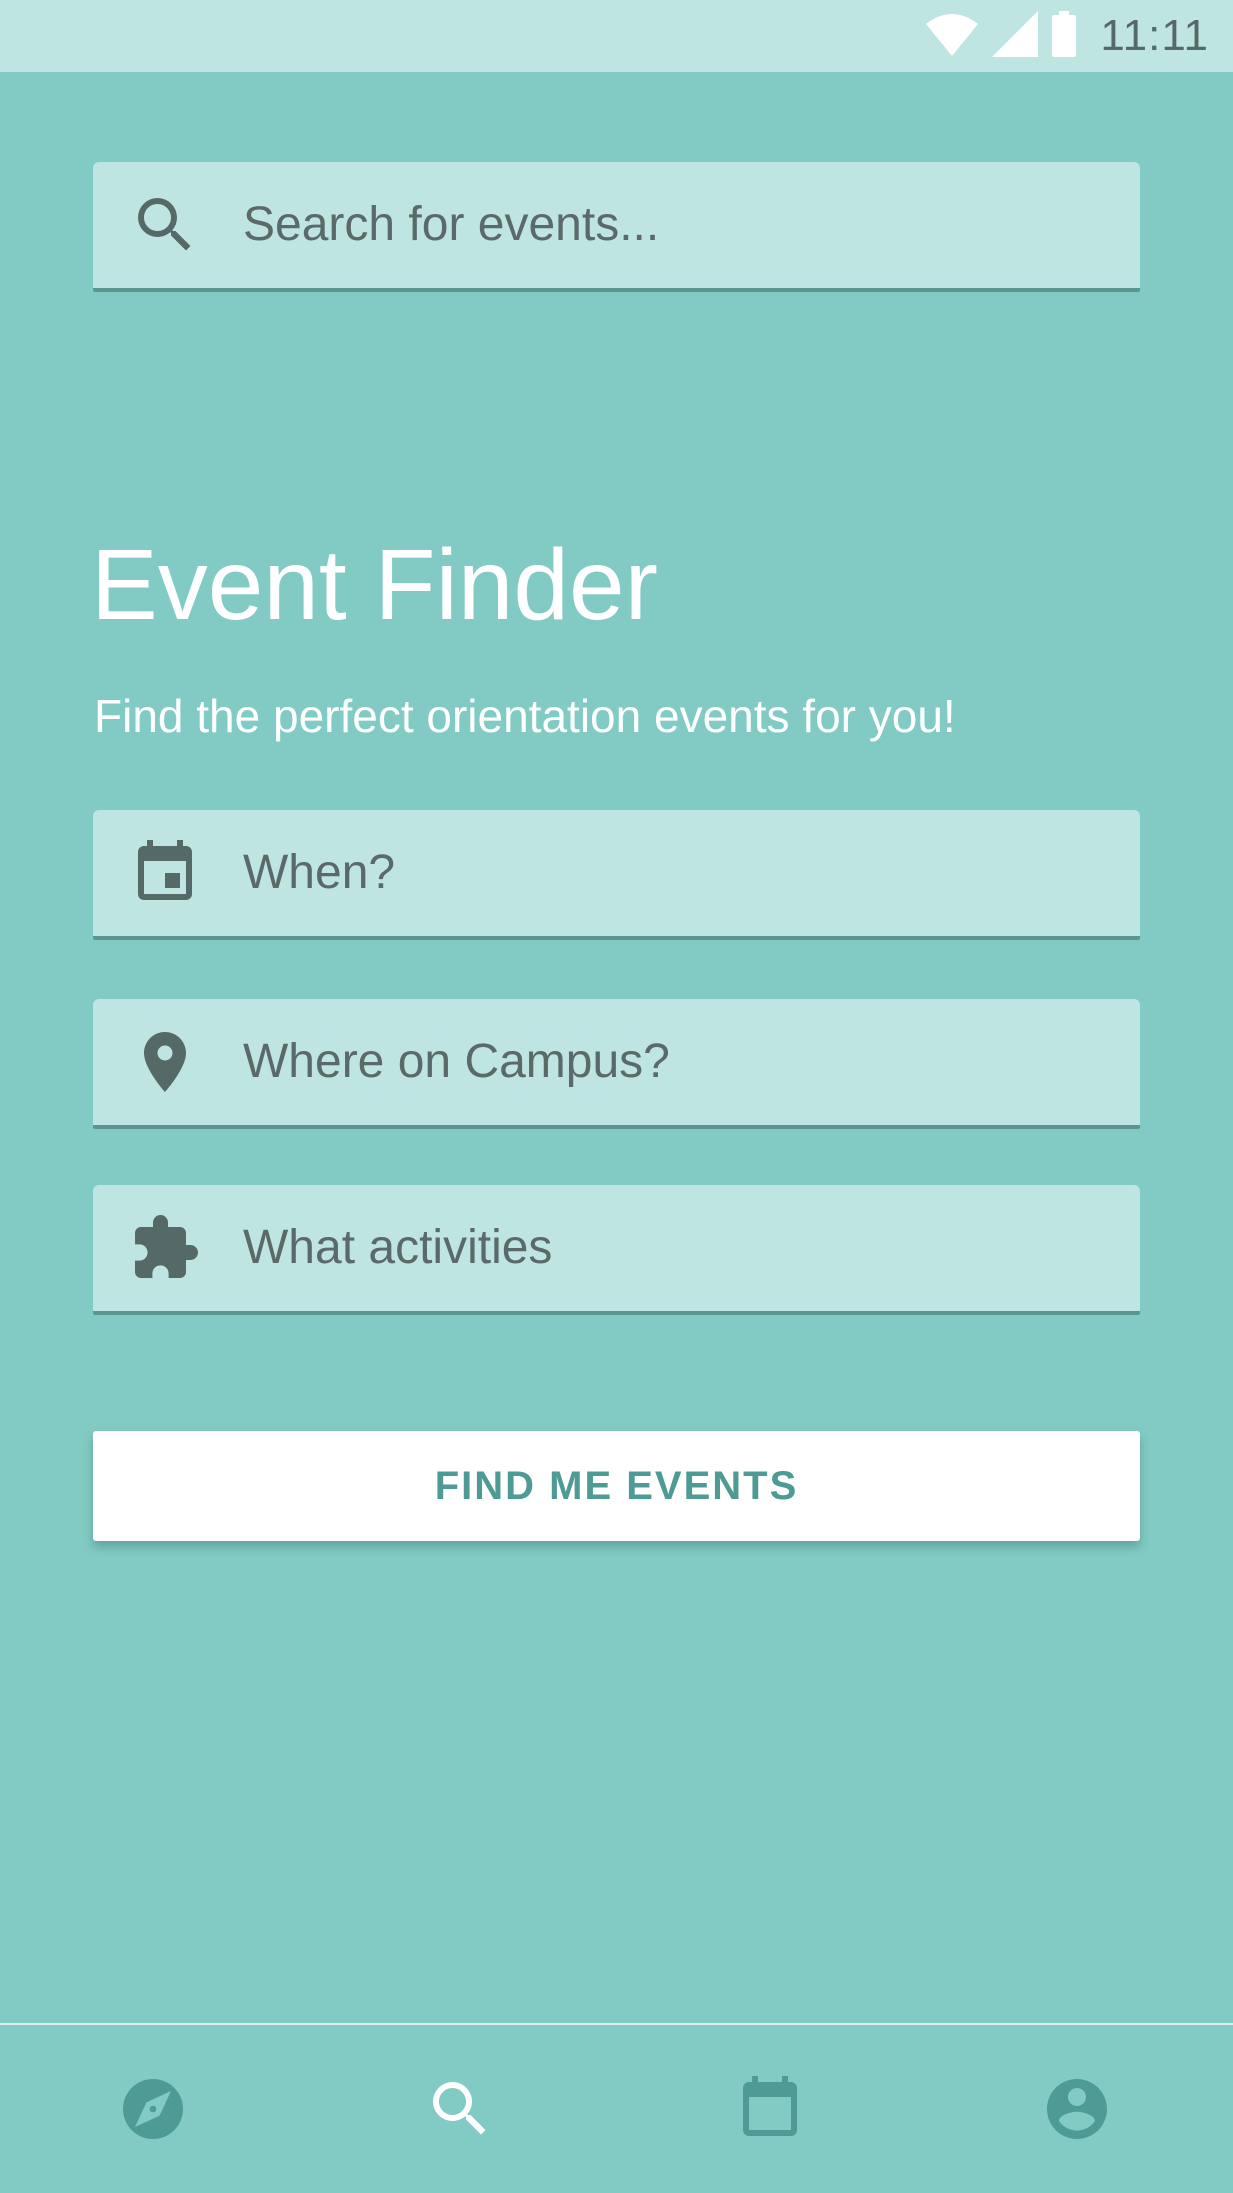  Describe the element at coordinates (165, 1062) in the screenshot. I see `location-pin-icon` at that location.